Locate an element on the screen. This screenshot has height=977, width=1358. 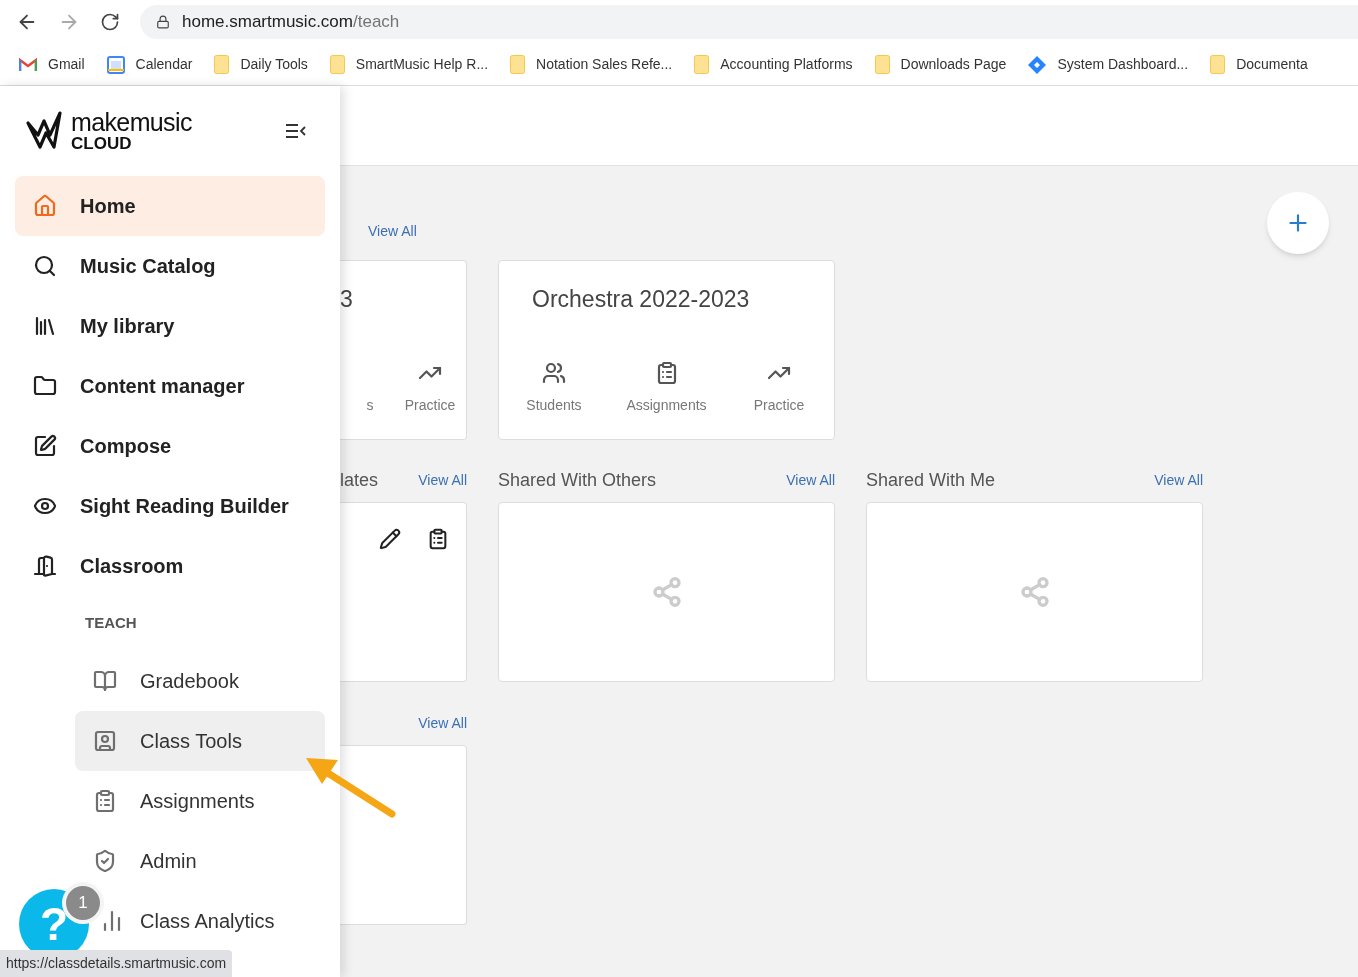
sidebar-item: My library is located at coordinates (170, 326).